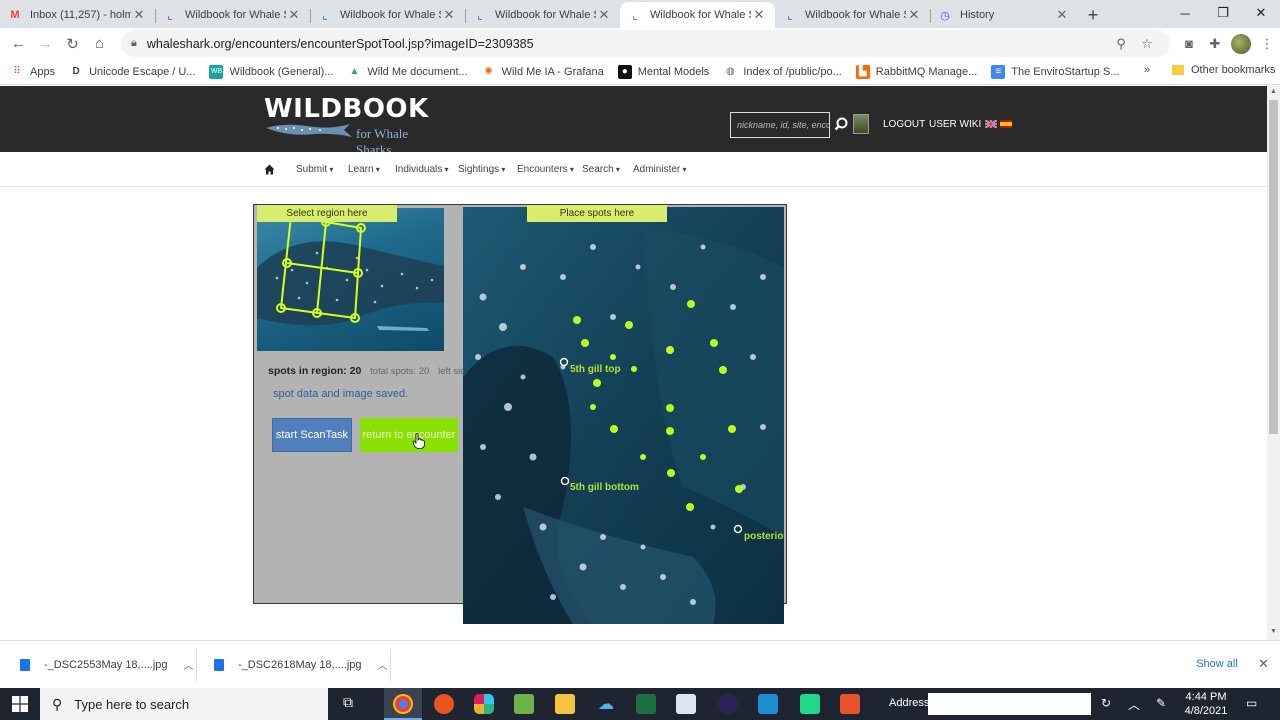  Describe the element at coordinates (314, 169) in the screenshot. I see `nav-submit: Submit` at that location.